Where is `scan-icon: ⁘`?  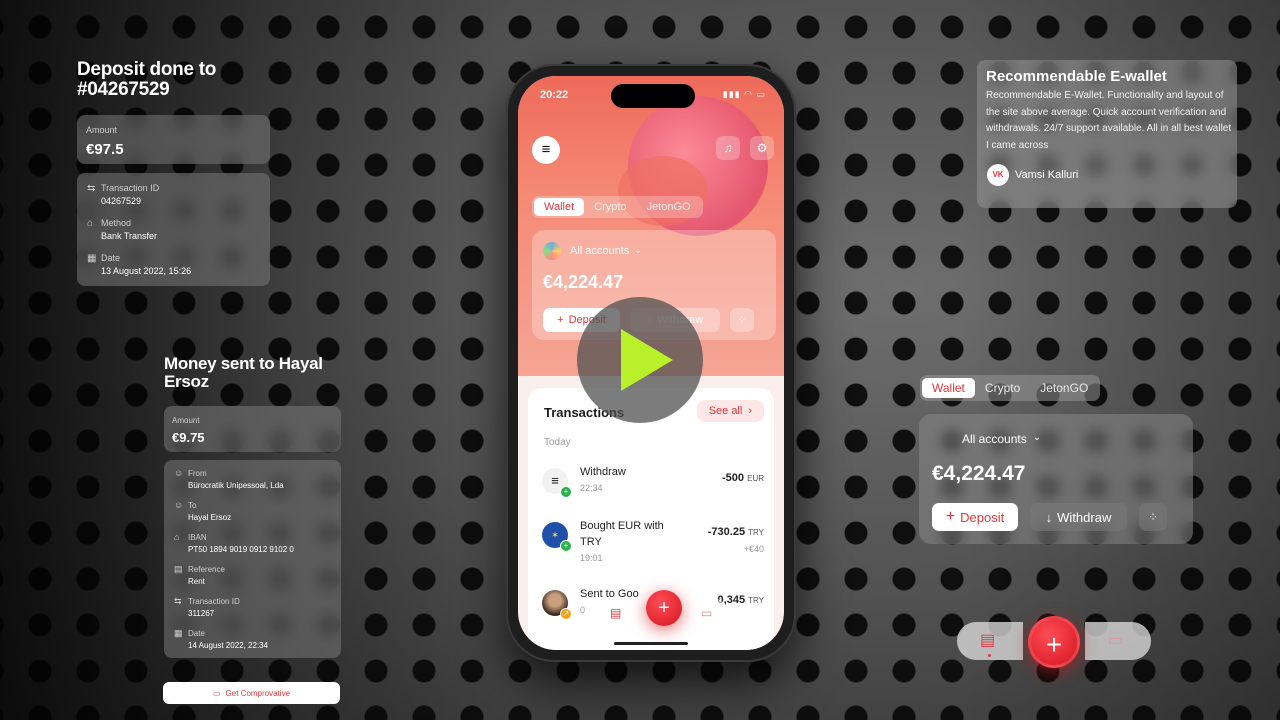 scan-icon: ⁘ is located at coordinates (1153, 517).